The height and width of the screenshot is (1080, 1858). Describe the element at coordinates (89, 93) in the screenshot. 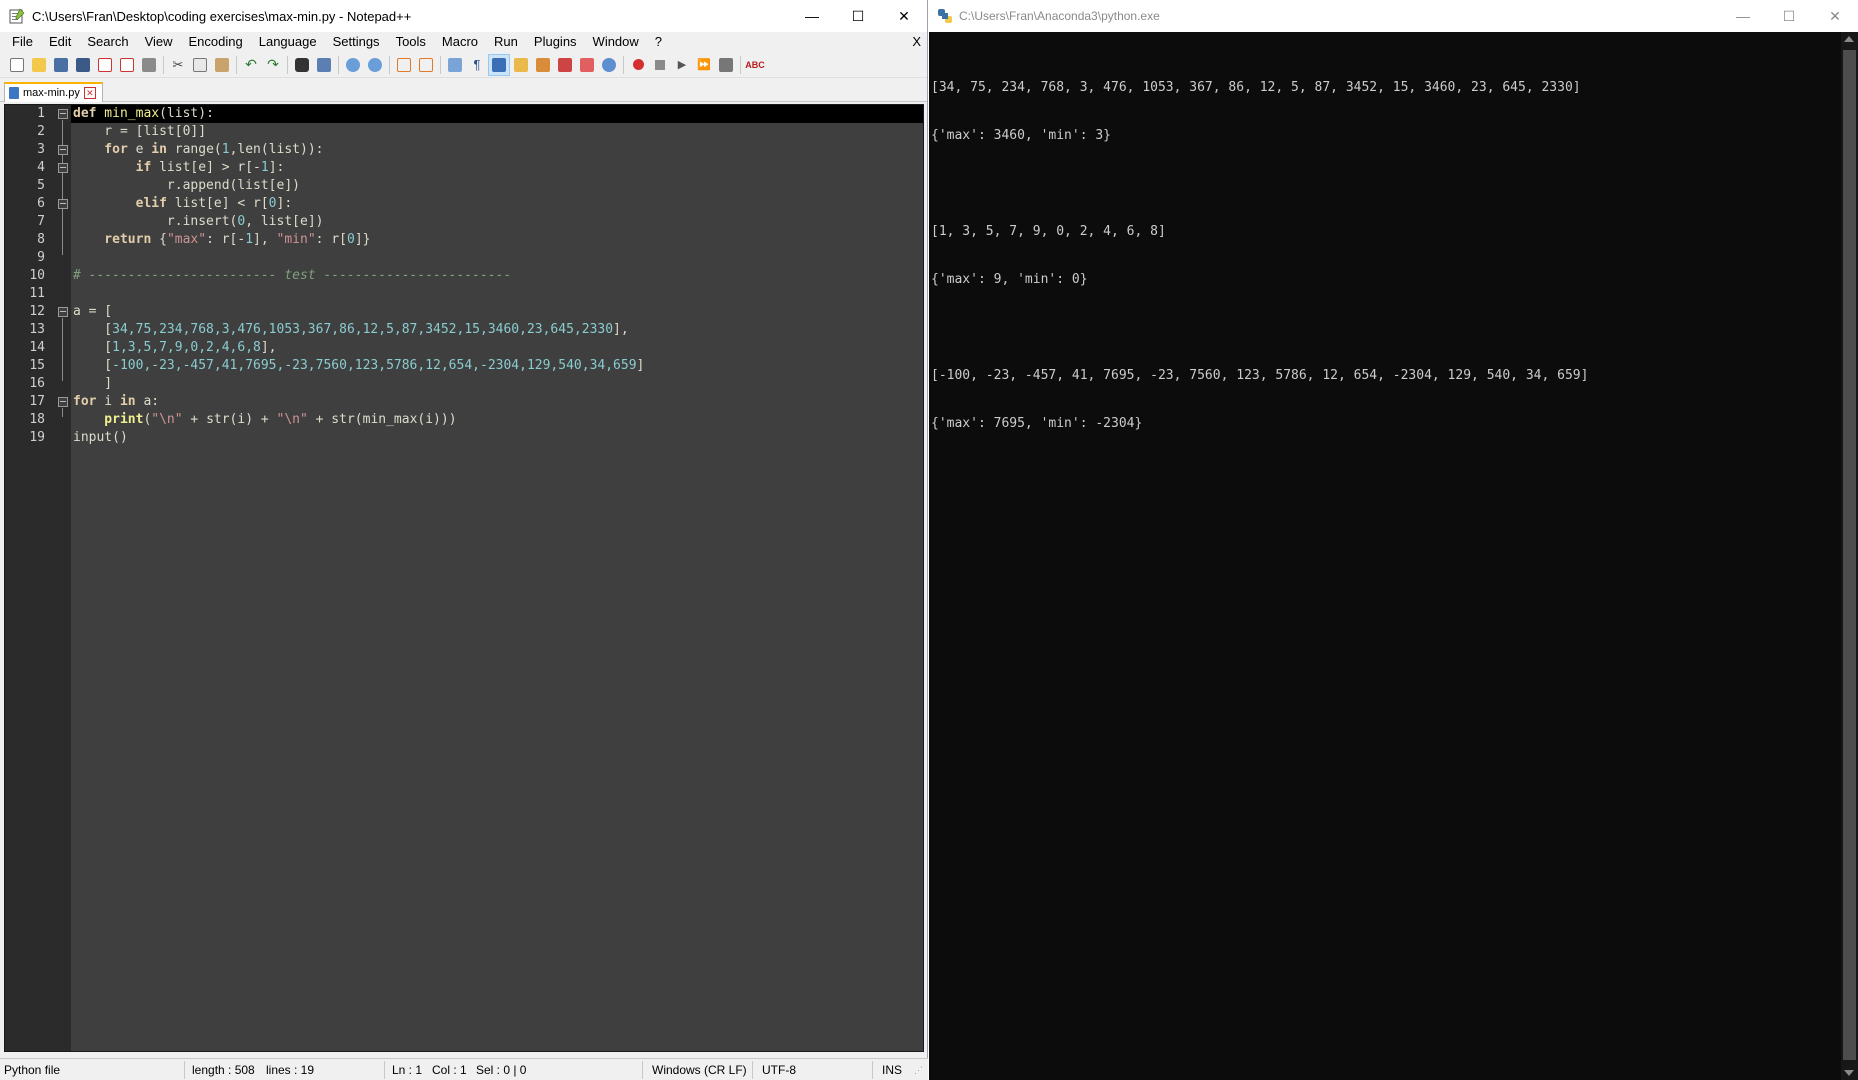

I see `tab-close-icon: ✕` at that location.